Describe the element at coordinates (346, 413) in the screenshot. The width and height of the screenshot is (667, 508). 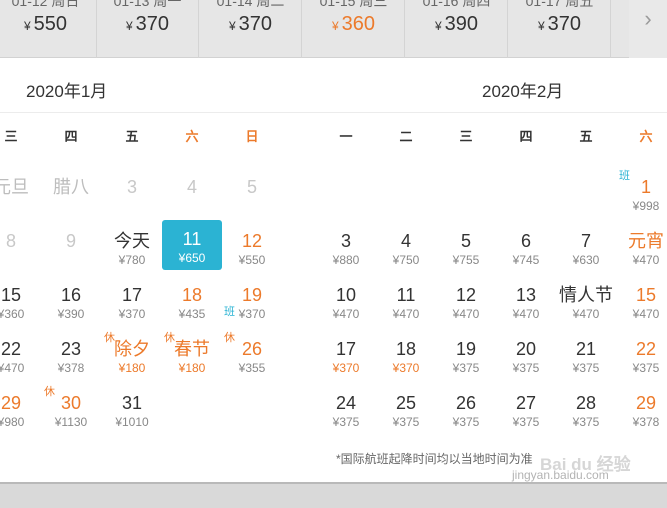
I see `calendar-day: 24 ¥375` at that location.